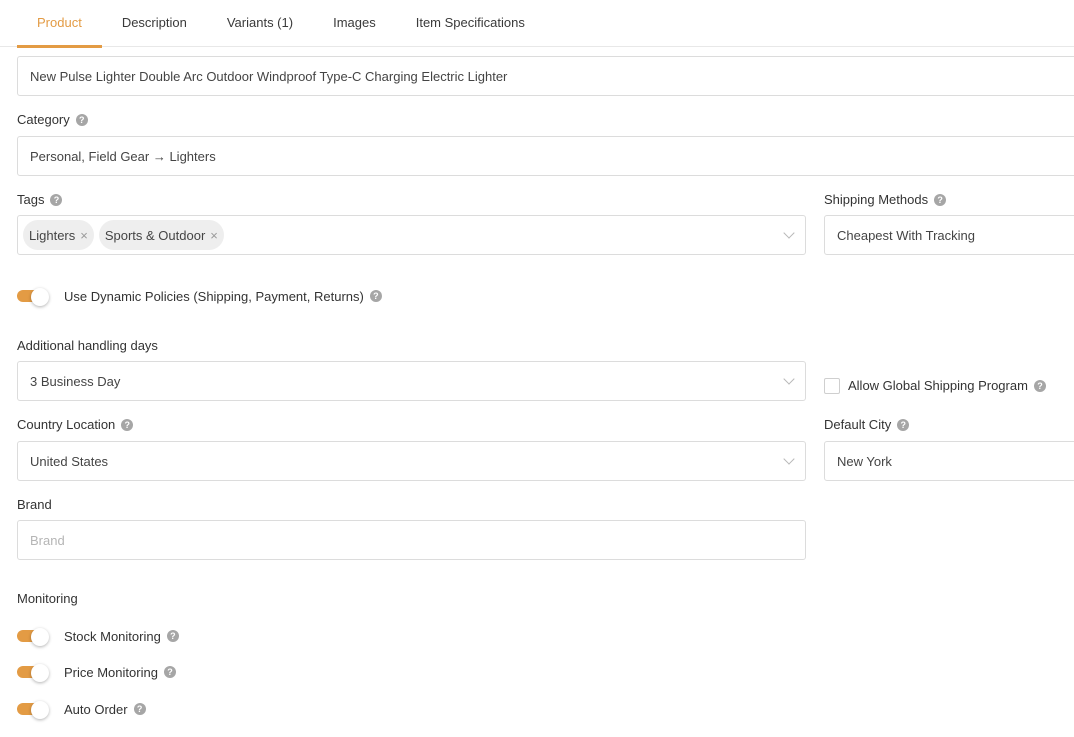  I want to click on category-input: Personal, Field Gear → Lighters, so click(545, 156).